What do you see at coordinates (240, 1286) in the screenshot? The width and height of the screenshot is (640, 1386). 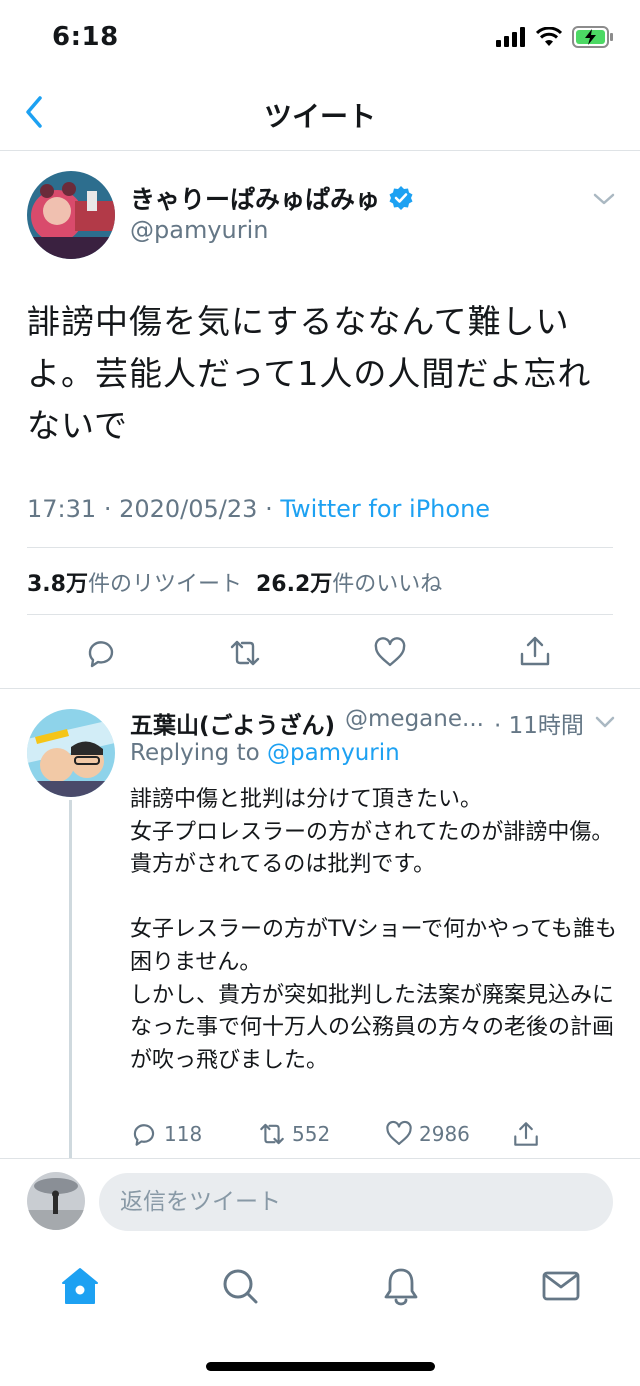 I see `search-icon` at bounding box center [240, 1286].